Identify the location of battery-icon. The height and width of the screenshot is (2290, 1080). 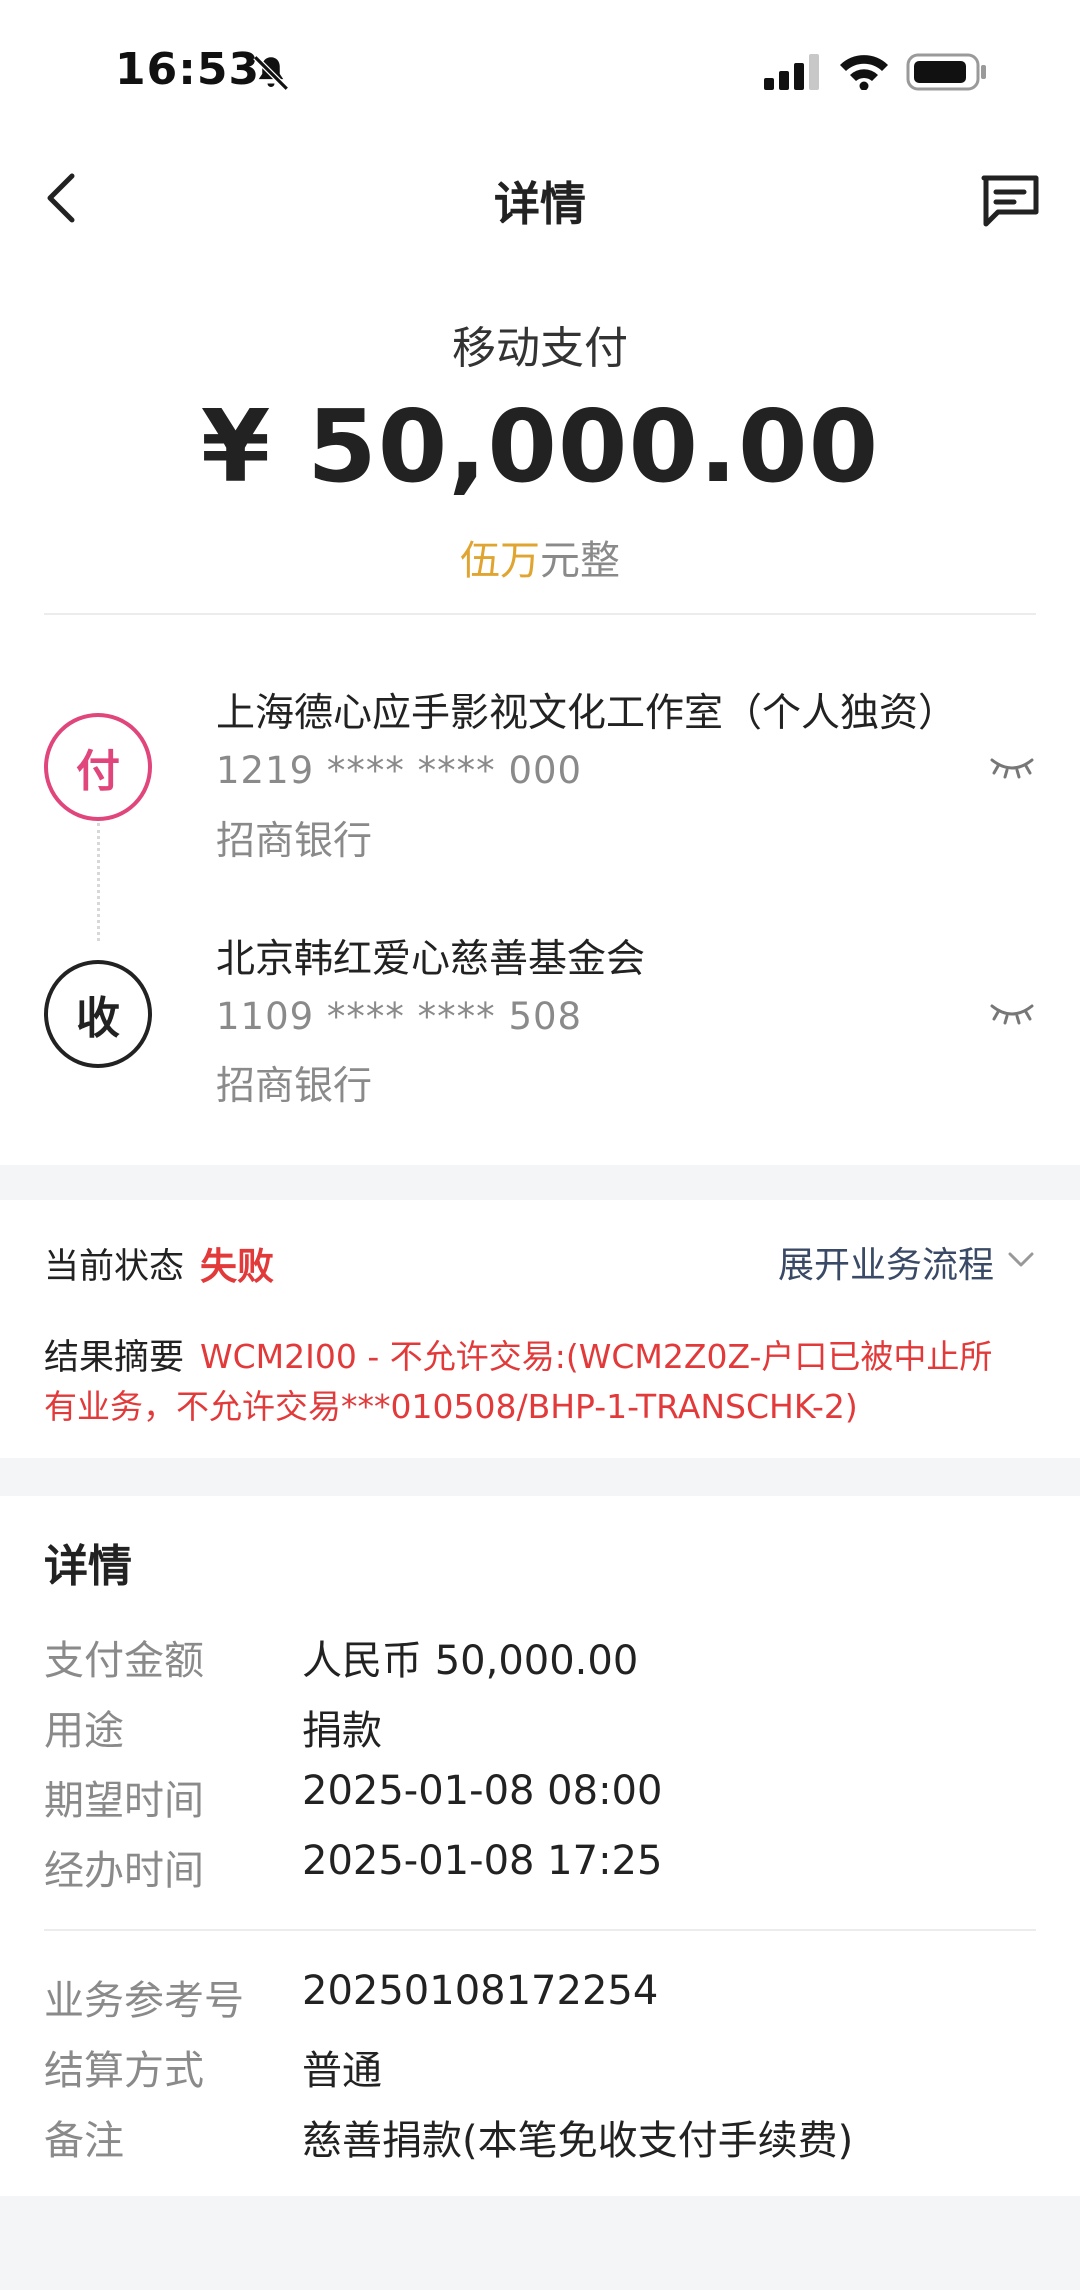
(946, 72).